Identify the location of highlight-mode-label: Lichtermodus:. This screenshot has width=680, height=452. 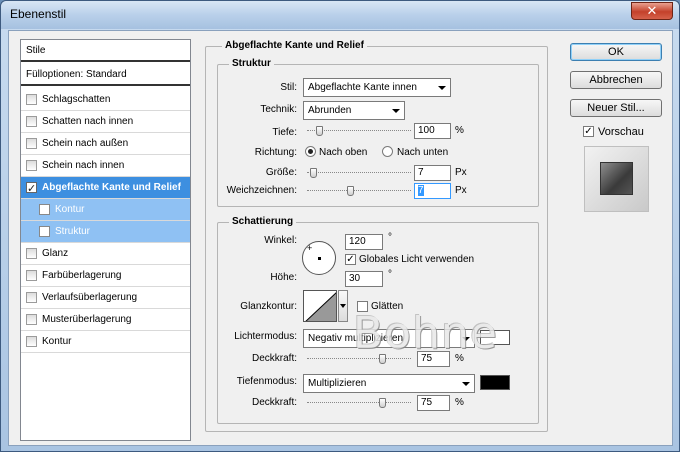
(265, 336).